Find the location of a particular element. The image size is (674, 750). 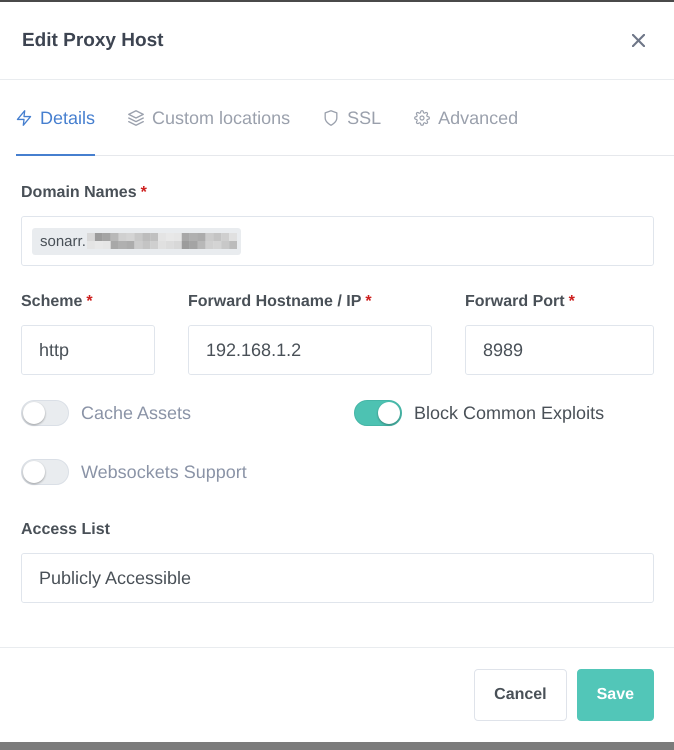

access-list-field: Publicly Accessible is located at coordinates (337, 578).